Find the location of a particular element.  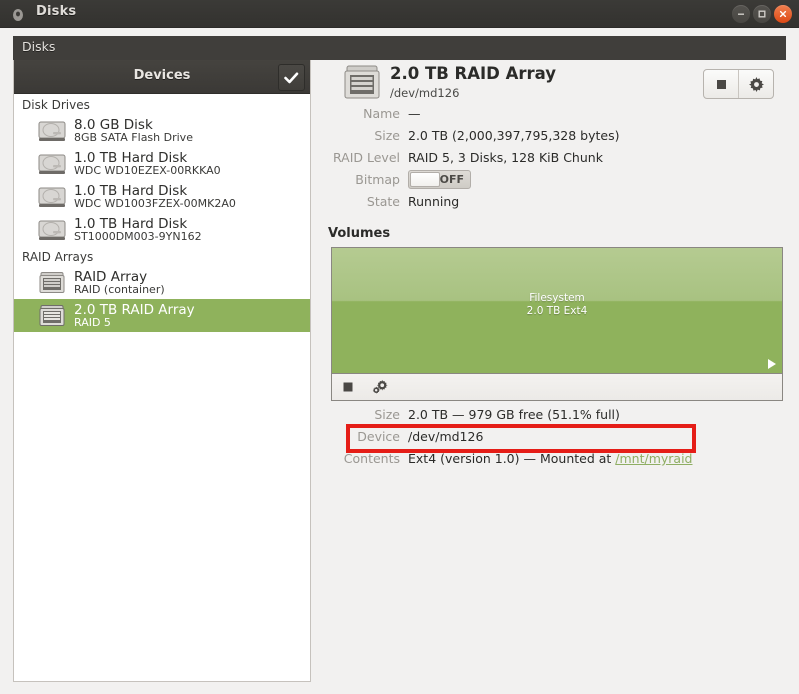

menu-item-disks: Disks is located at coordinates (38, 46).